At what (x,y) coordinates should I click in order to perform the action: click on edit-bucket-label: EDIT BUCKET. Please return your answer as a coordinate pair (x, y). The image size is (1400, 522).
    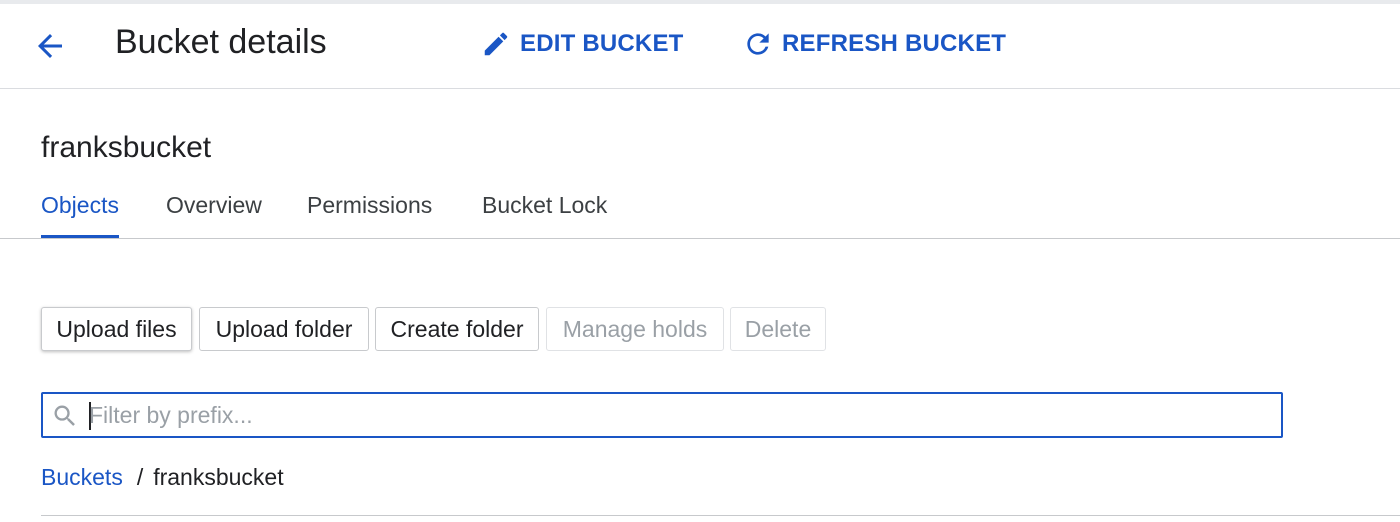
    Looking at the image, I should click on (602, 43).